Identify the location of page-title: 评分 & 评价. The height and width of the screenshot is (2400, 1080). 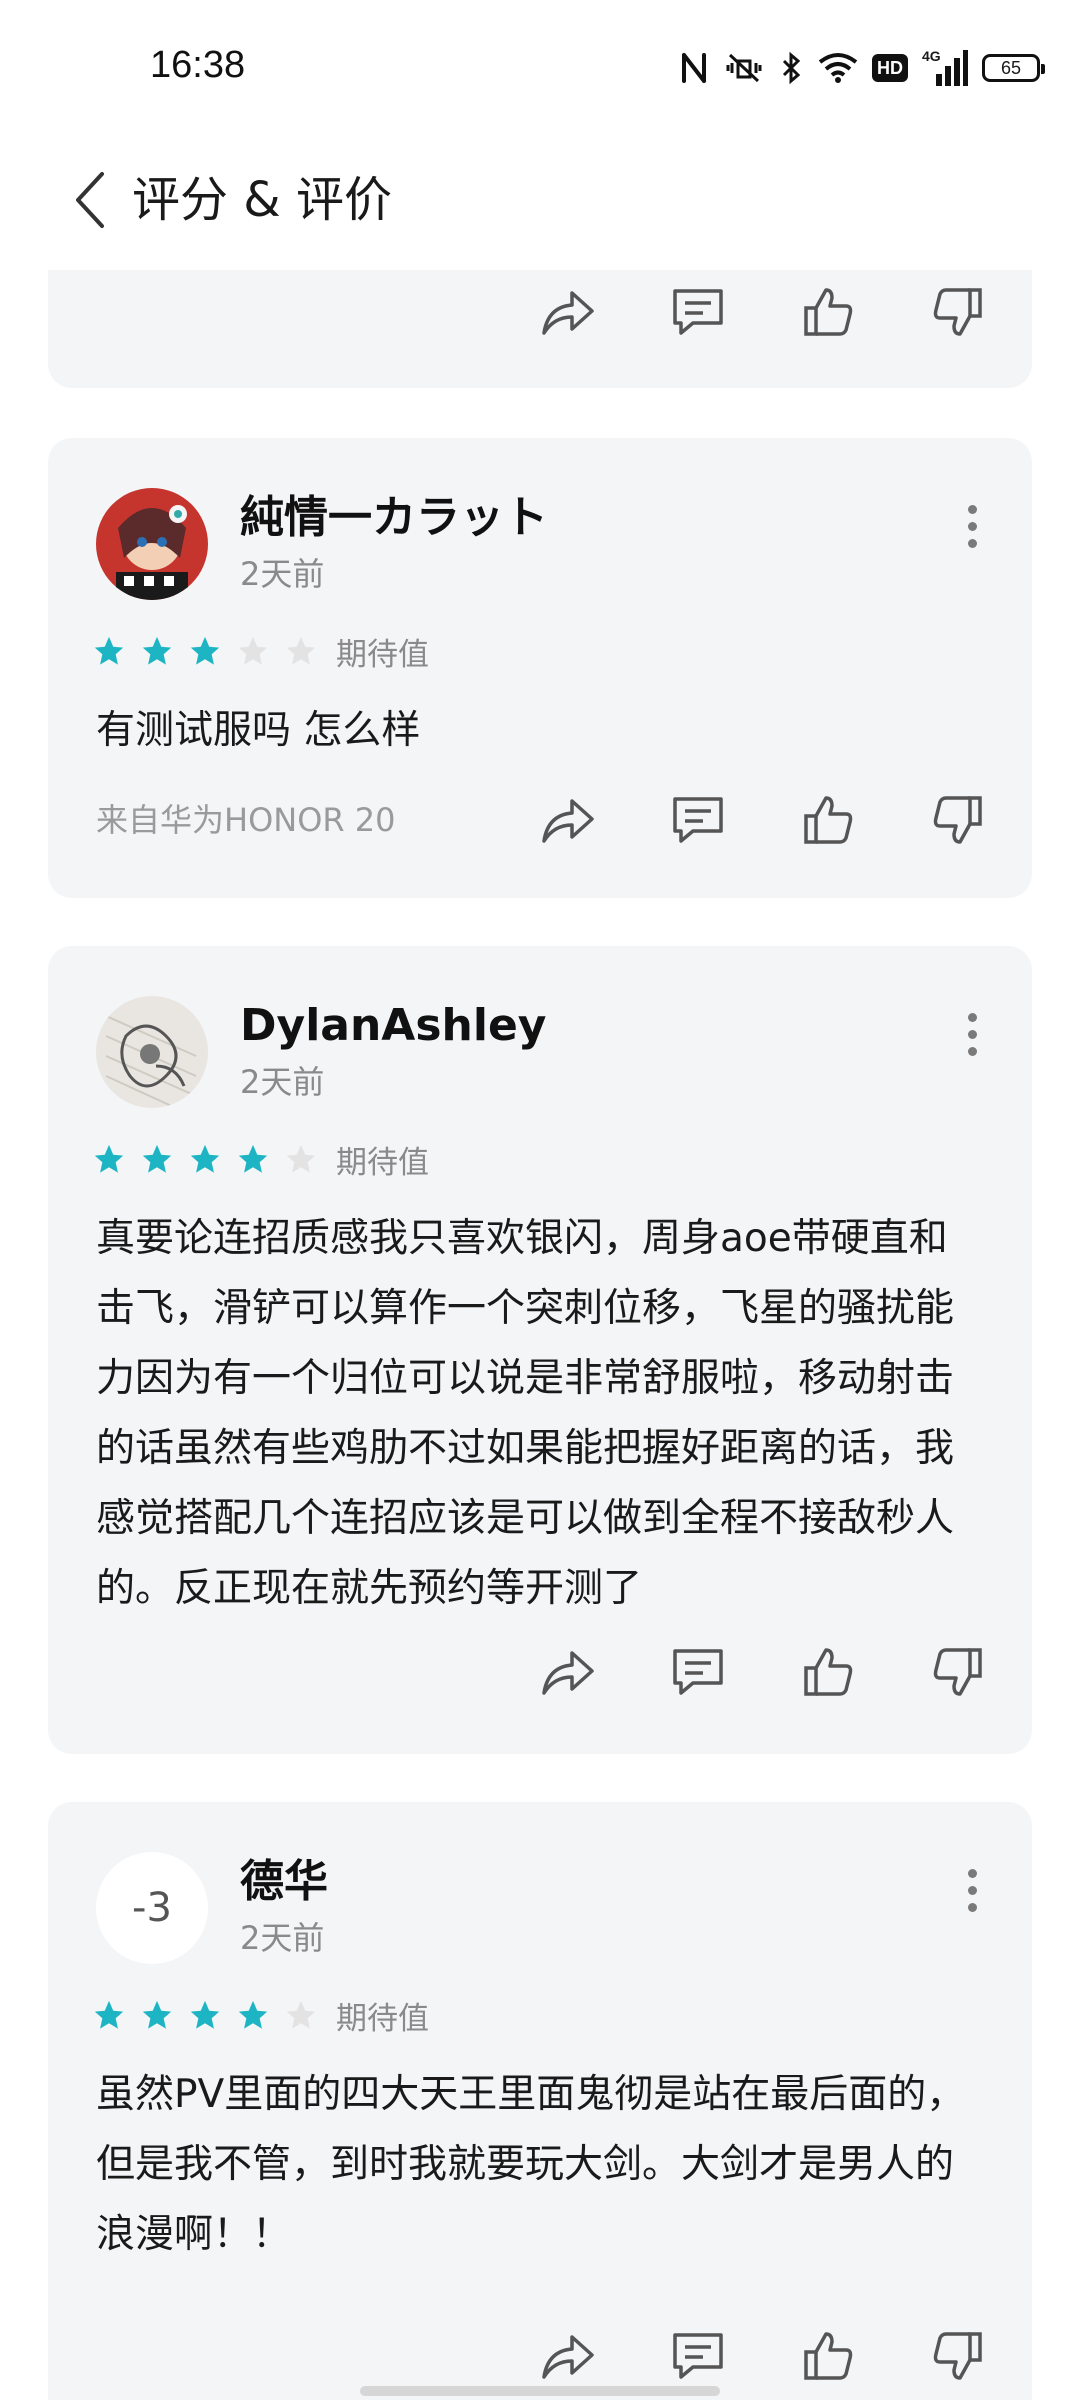
(262, 200).